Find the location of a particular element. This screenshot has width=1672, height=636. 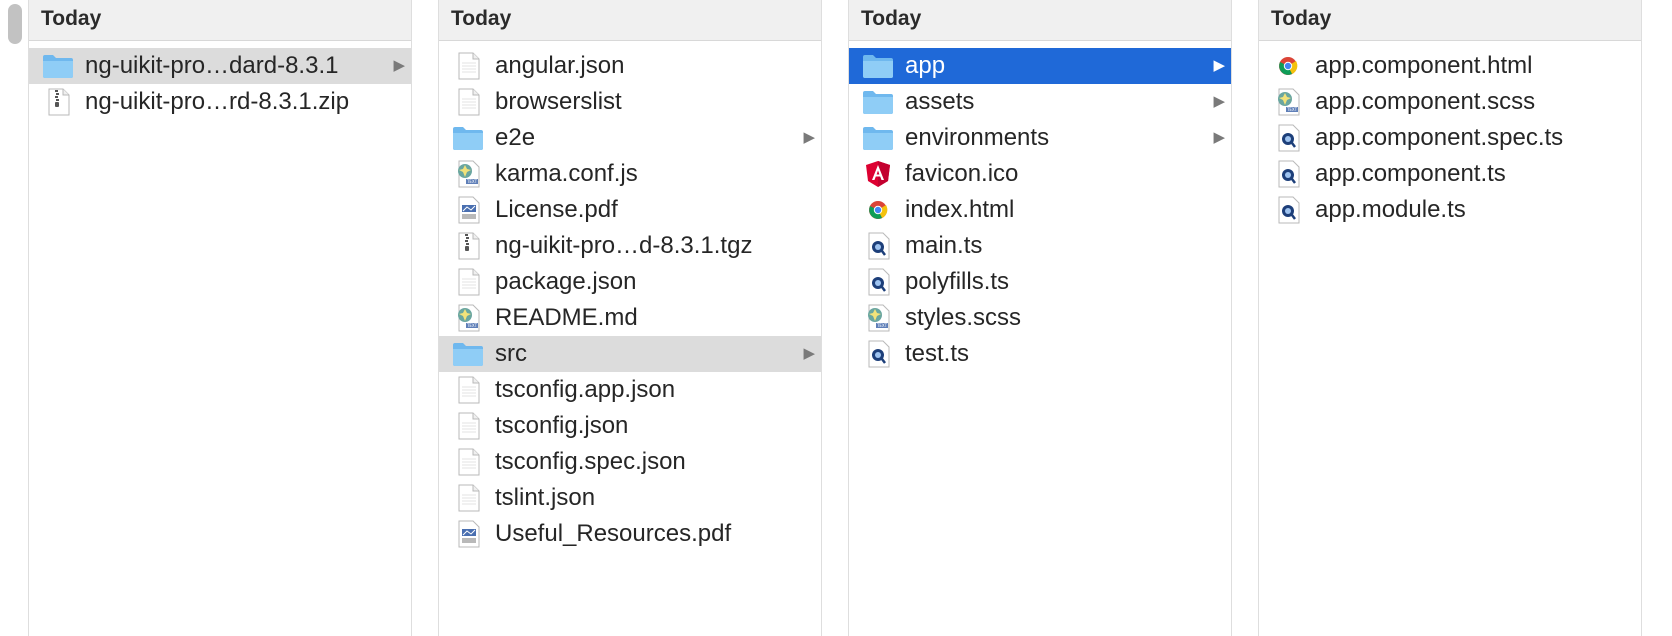

file-row: index.html is located at coordinates (1040, 210).